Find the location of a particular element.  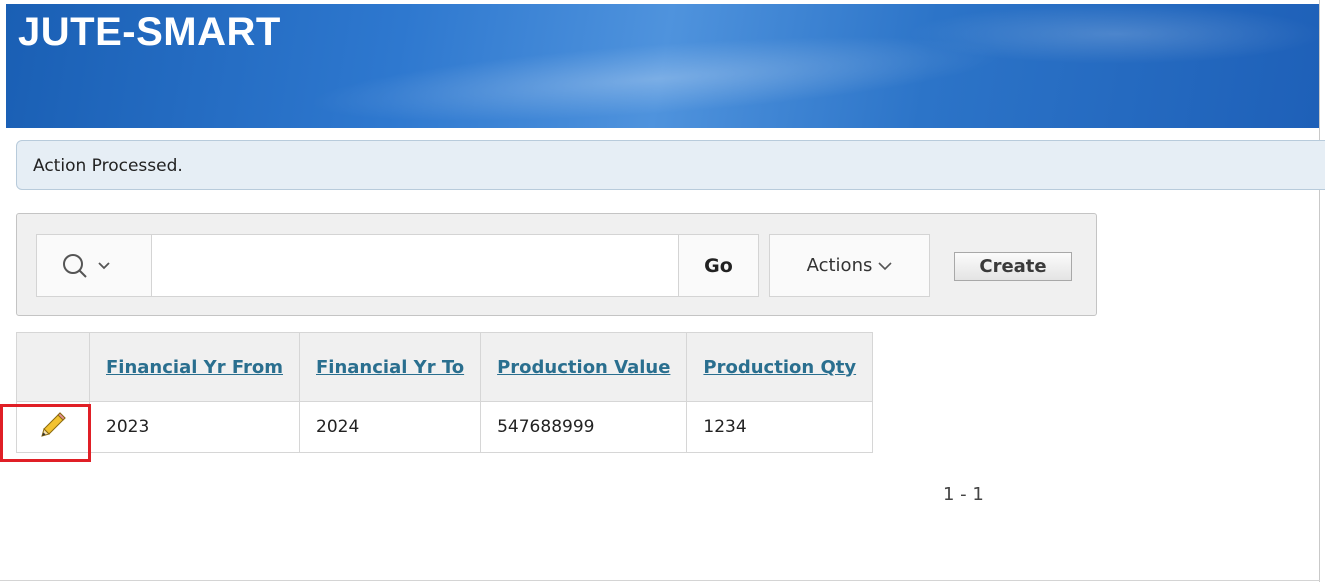

success-message-bar: Action Processed. is located at coordinates (670, 165).